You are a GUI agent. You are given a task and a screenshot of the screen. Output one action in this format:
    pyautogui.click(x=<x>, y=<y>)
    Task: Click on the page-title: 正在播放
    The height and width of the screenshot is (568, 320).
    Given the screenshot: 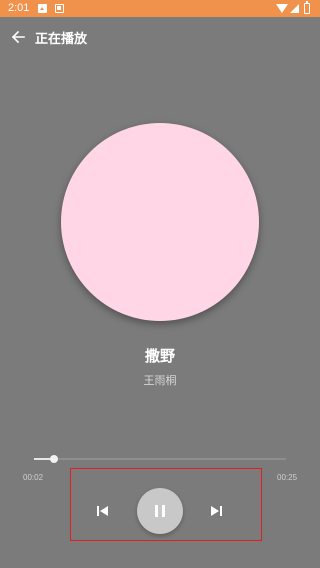 What is the action you would take?
    pyautogui.click(x=61, y=39)
    